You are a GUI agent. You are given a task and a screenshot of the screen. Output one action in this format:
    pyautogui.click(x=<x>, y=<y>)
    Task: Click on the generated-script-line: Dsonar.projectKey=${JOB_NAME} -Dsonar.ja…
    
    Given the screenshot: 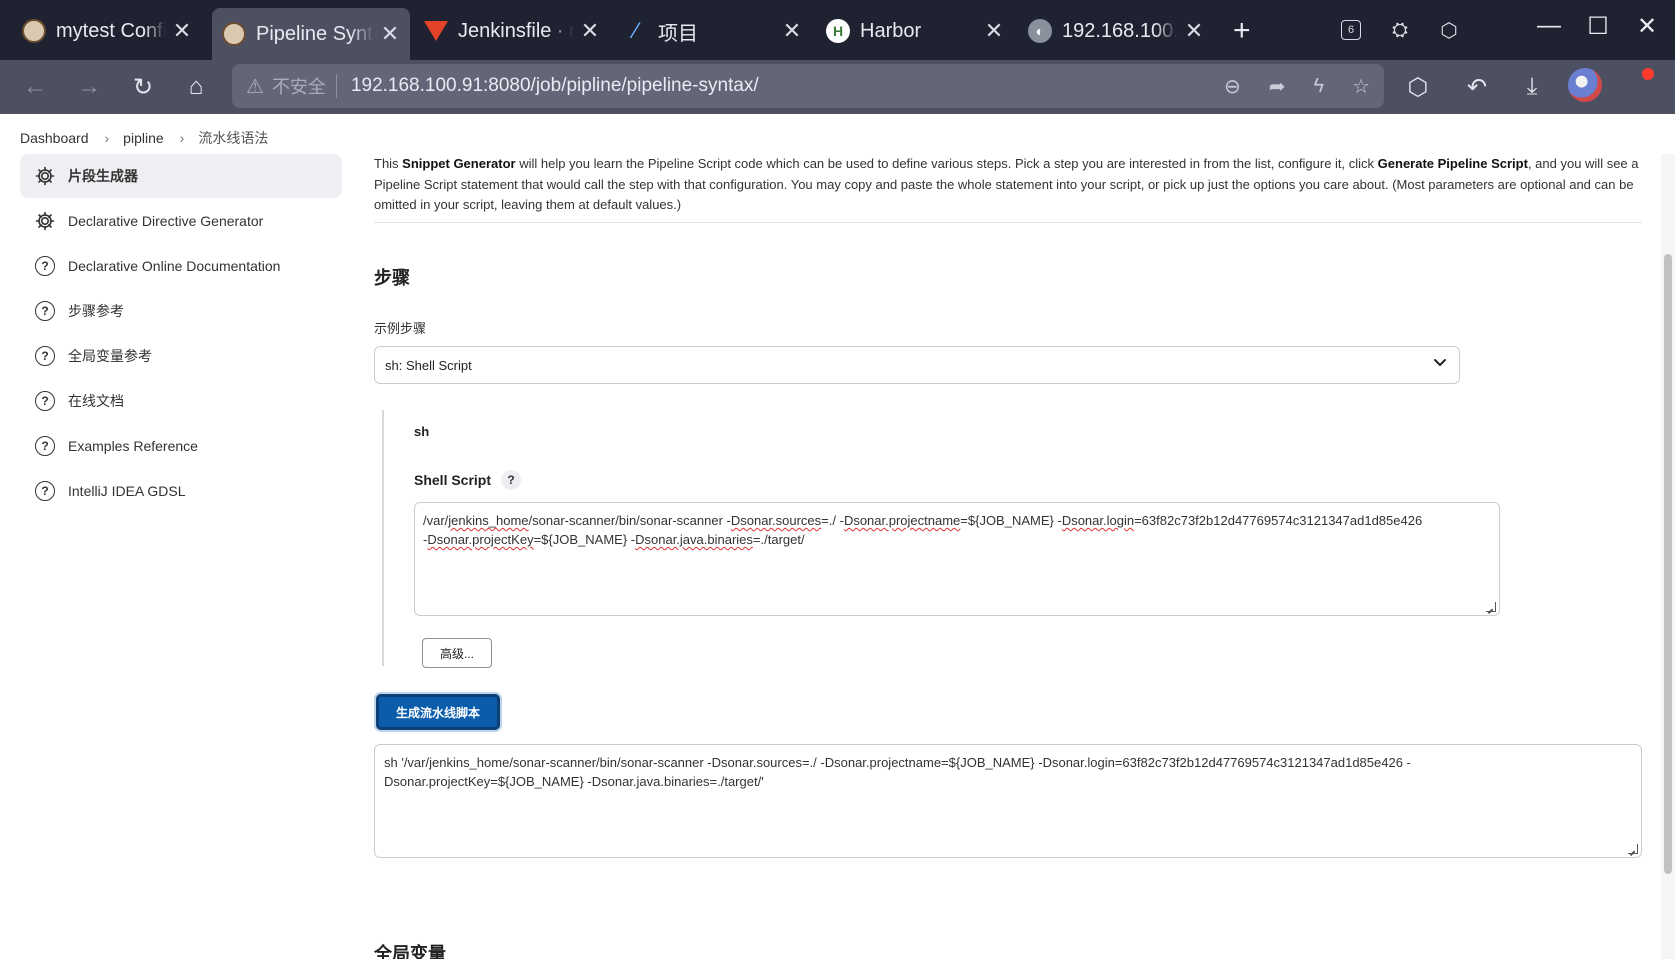 What is the action you would take?
    pyautogui.click(x=574, y=781)
    